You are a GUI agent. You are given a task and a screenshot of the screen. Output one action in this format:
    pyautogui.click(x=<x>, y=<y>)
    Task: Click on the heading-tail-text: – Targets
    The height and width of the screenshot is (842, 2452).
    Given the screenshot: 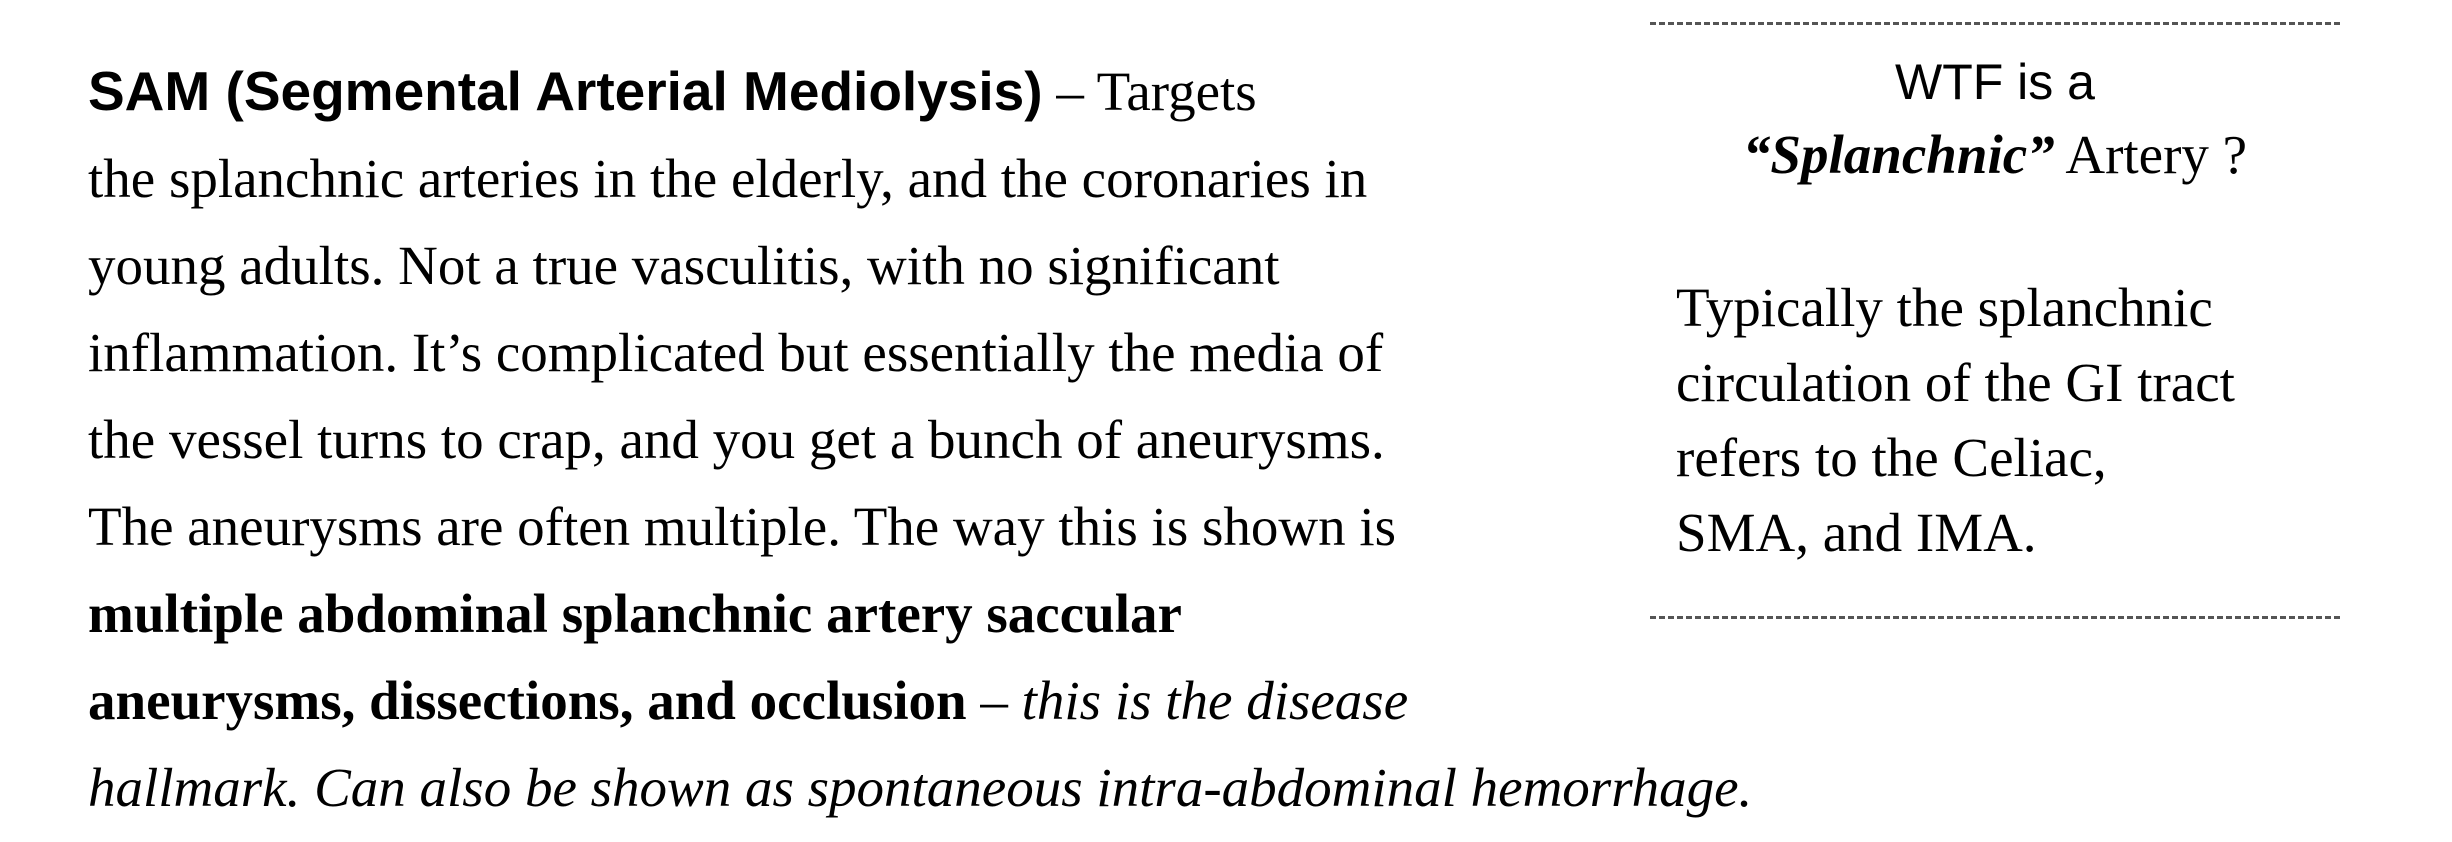 What is the action you would take?
    pyautogui.click(x=1149, y=91)
    